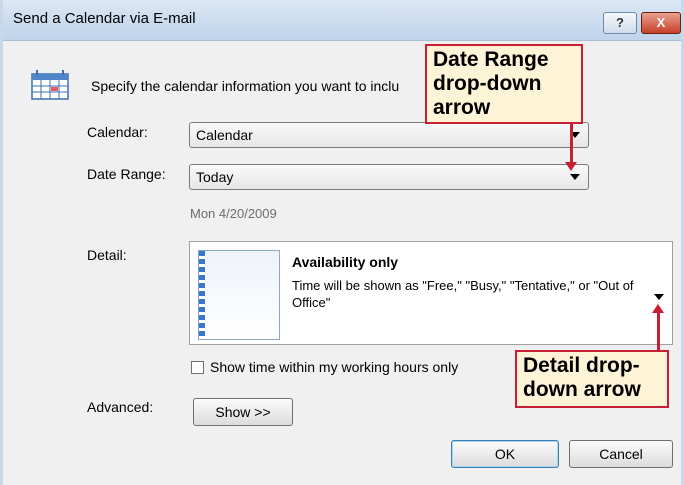 The width and height of the screenshot is (684, 485). What do you see at coordinates (658, 308) in the screenshot?
I see `detail-callout-pointer` at bounding box center [658, 308].